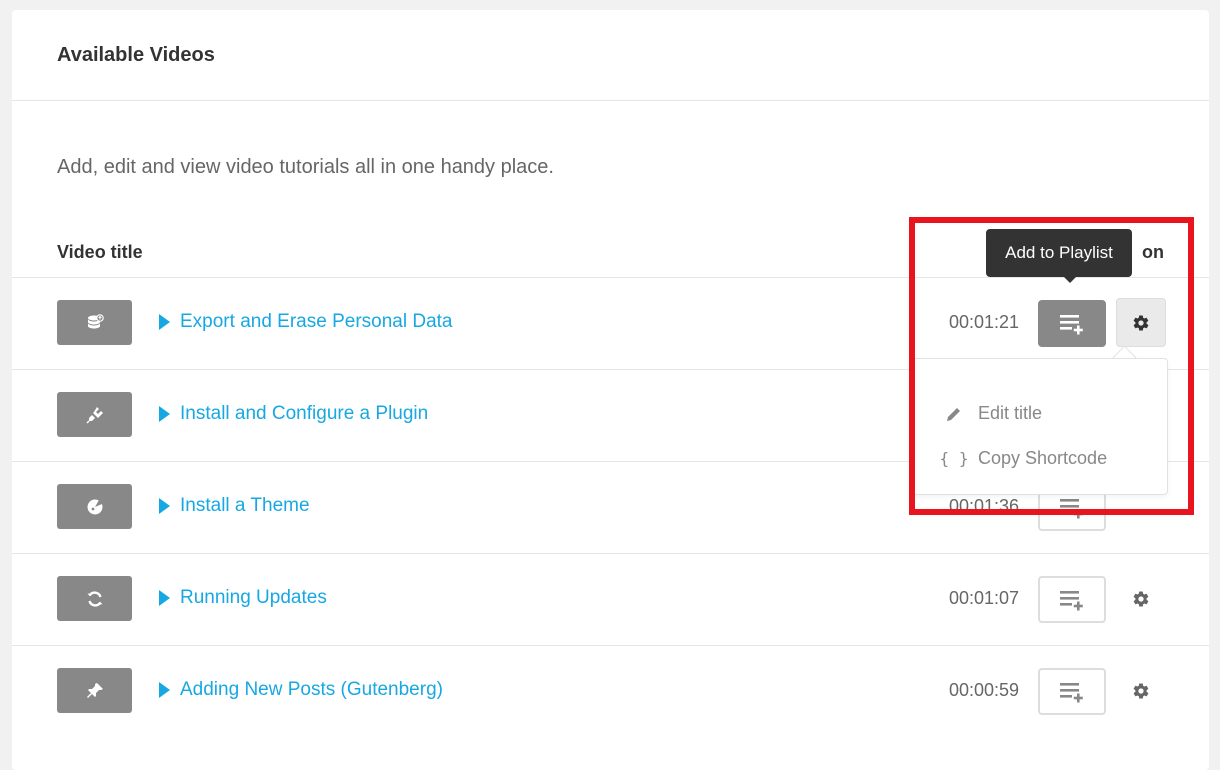 This screenshot has width=1220, height=770. I want to click on column-header-video-title: Video title, so click(100, 252).